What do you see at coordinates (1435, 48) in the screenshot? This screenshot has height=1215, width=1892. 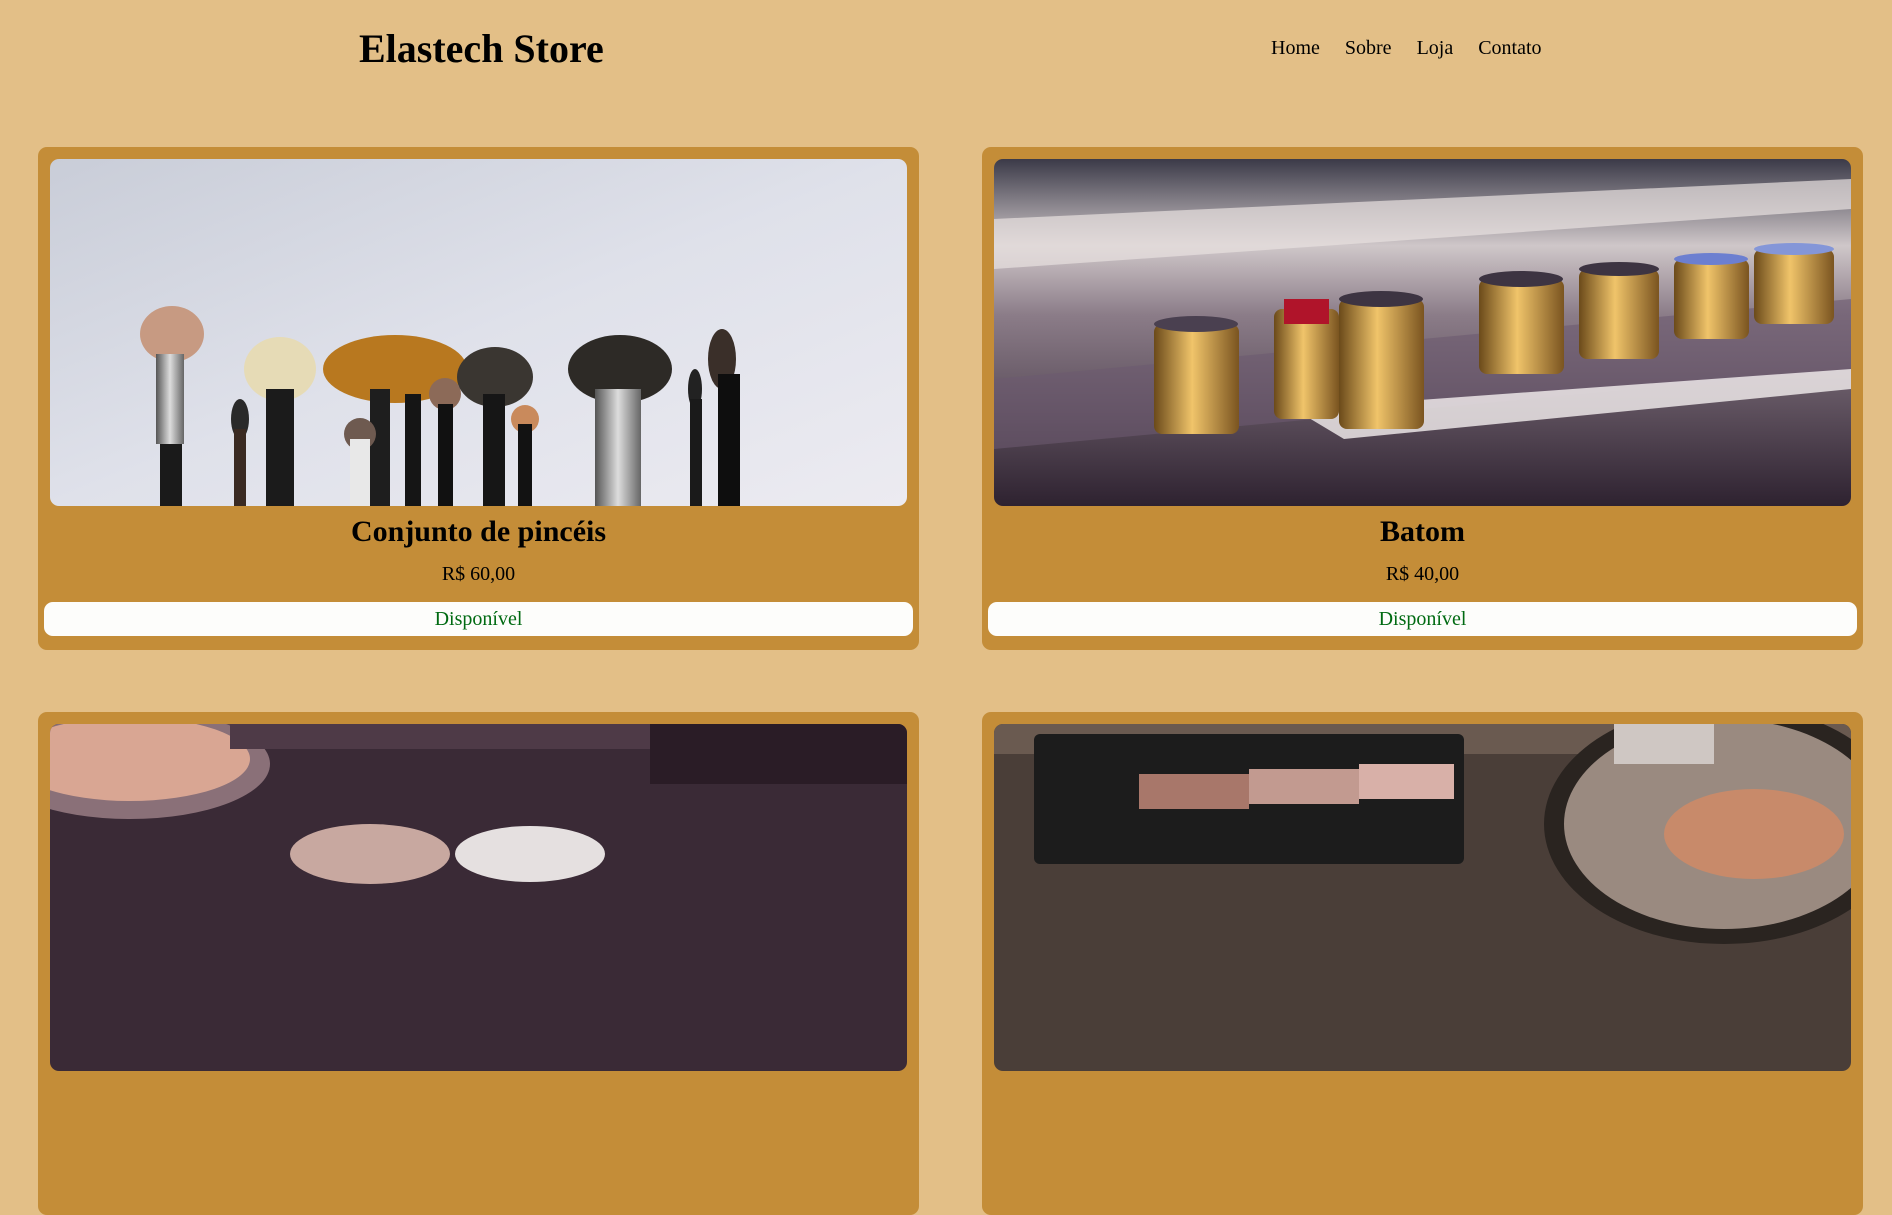 I see `nav-loja-link: Loja` at bounding box center [1435, 48].